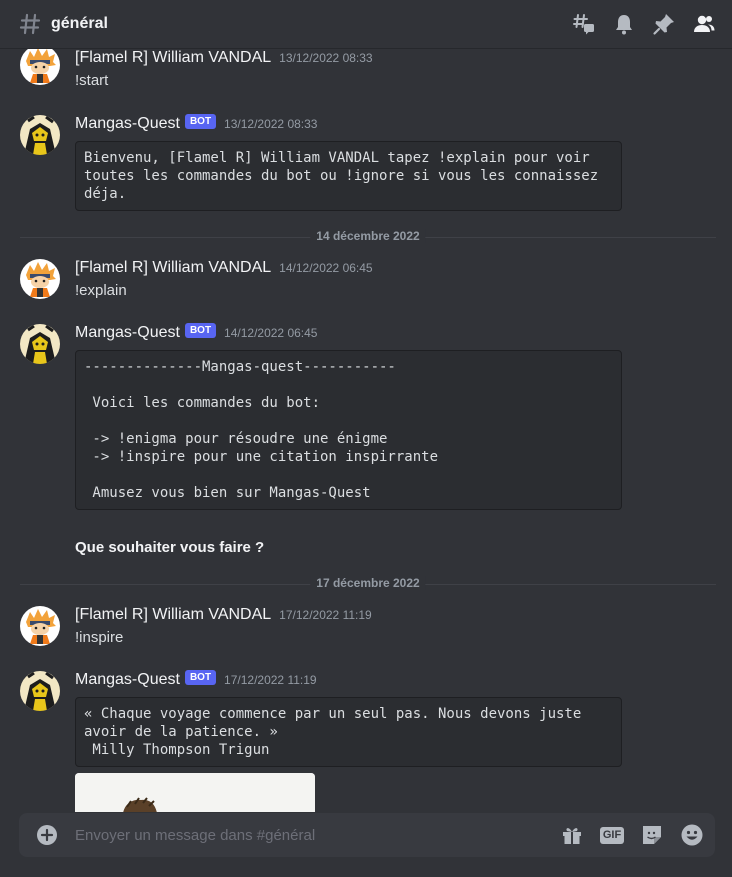 This screenshot has width=732, height=877. Describe the element at coordinates (366, 24) in the screenshot. I see `channel-header: général` at that location.